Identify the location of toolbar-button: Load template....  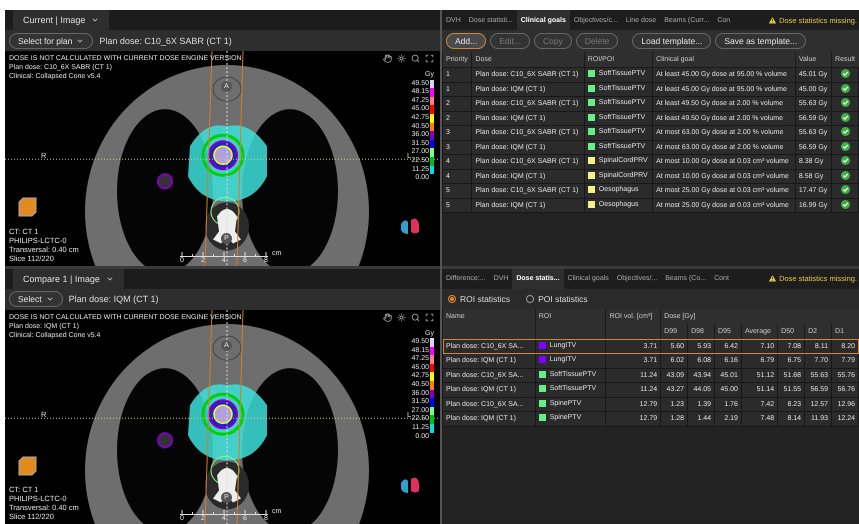
(672, 41).